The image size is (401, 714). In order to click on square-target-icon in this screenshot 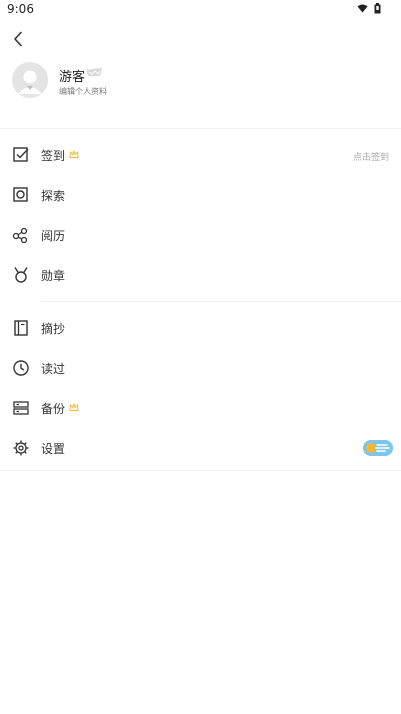, I will do `click(20, 194)`.